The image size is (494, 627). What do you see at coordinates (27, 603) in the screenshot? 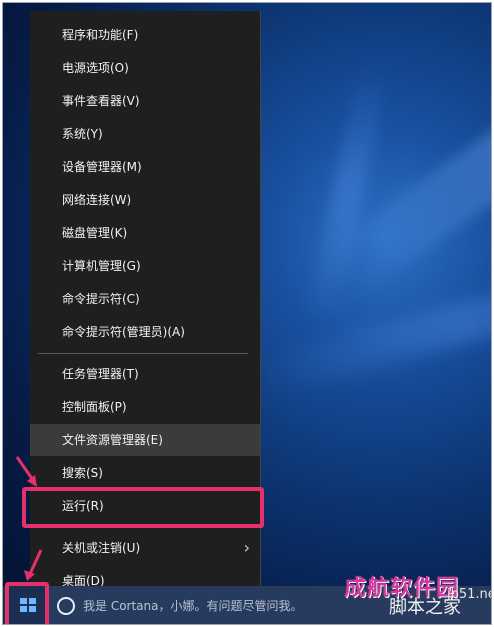
I see `start-button-highlight-box` at bounding box center [27, 603].